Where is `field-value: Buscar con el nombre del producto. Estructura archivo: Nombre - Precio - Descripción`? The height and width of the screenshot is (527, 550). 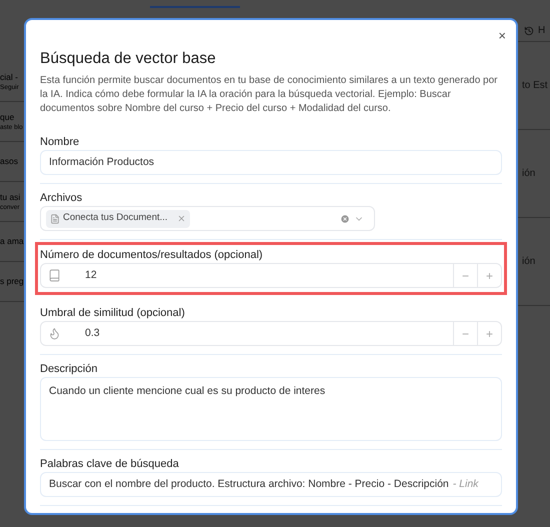
field-value: Buscar con el nombre del producto. Estructura archivo: Nombre - Precio - Descripción is located at coordinates (249, 484).